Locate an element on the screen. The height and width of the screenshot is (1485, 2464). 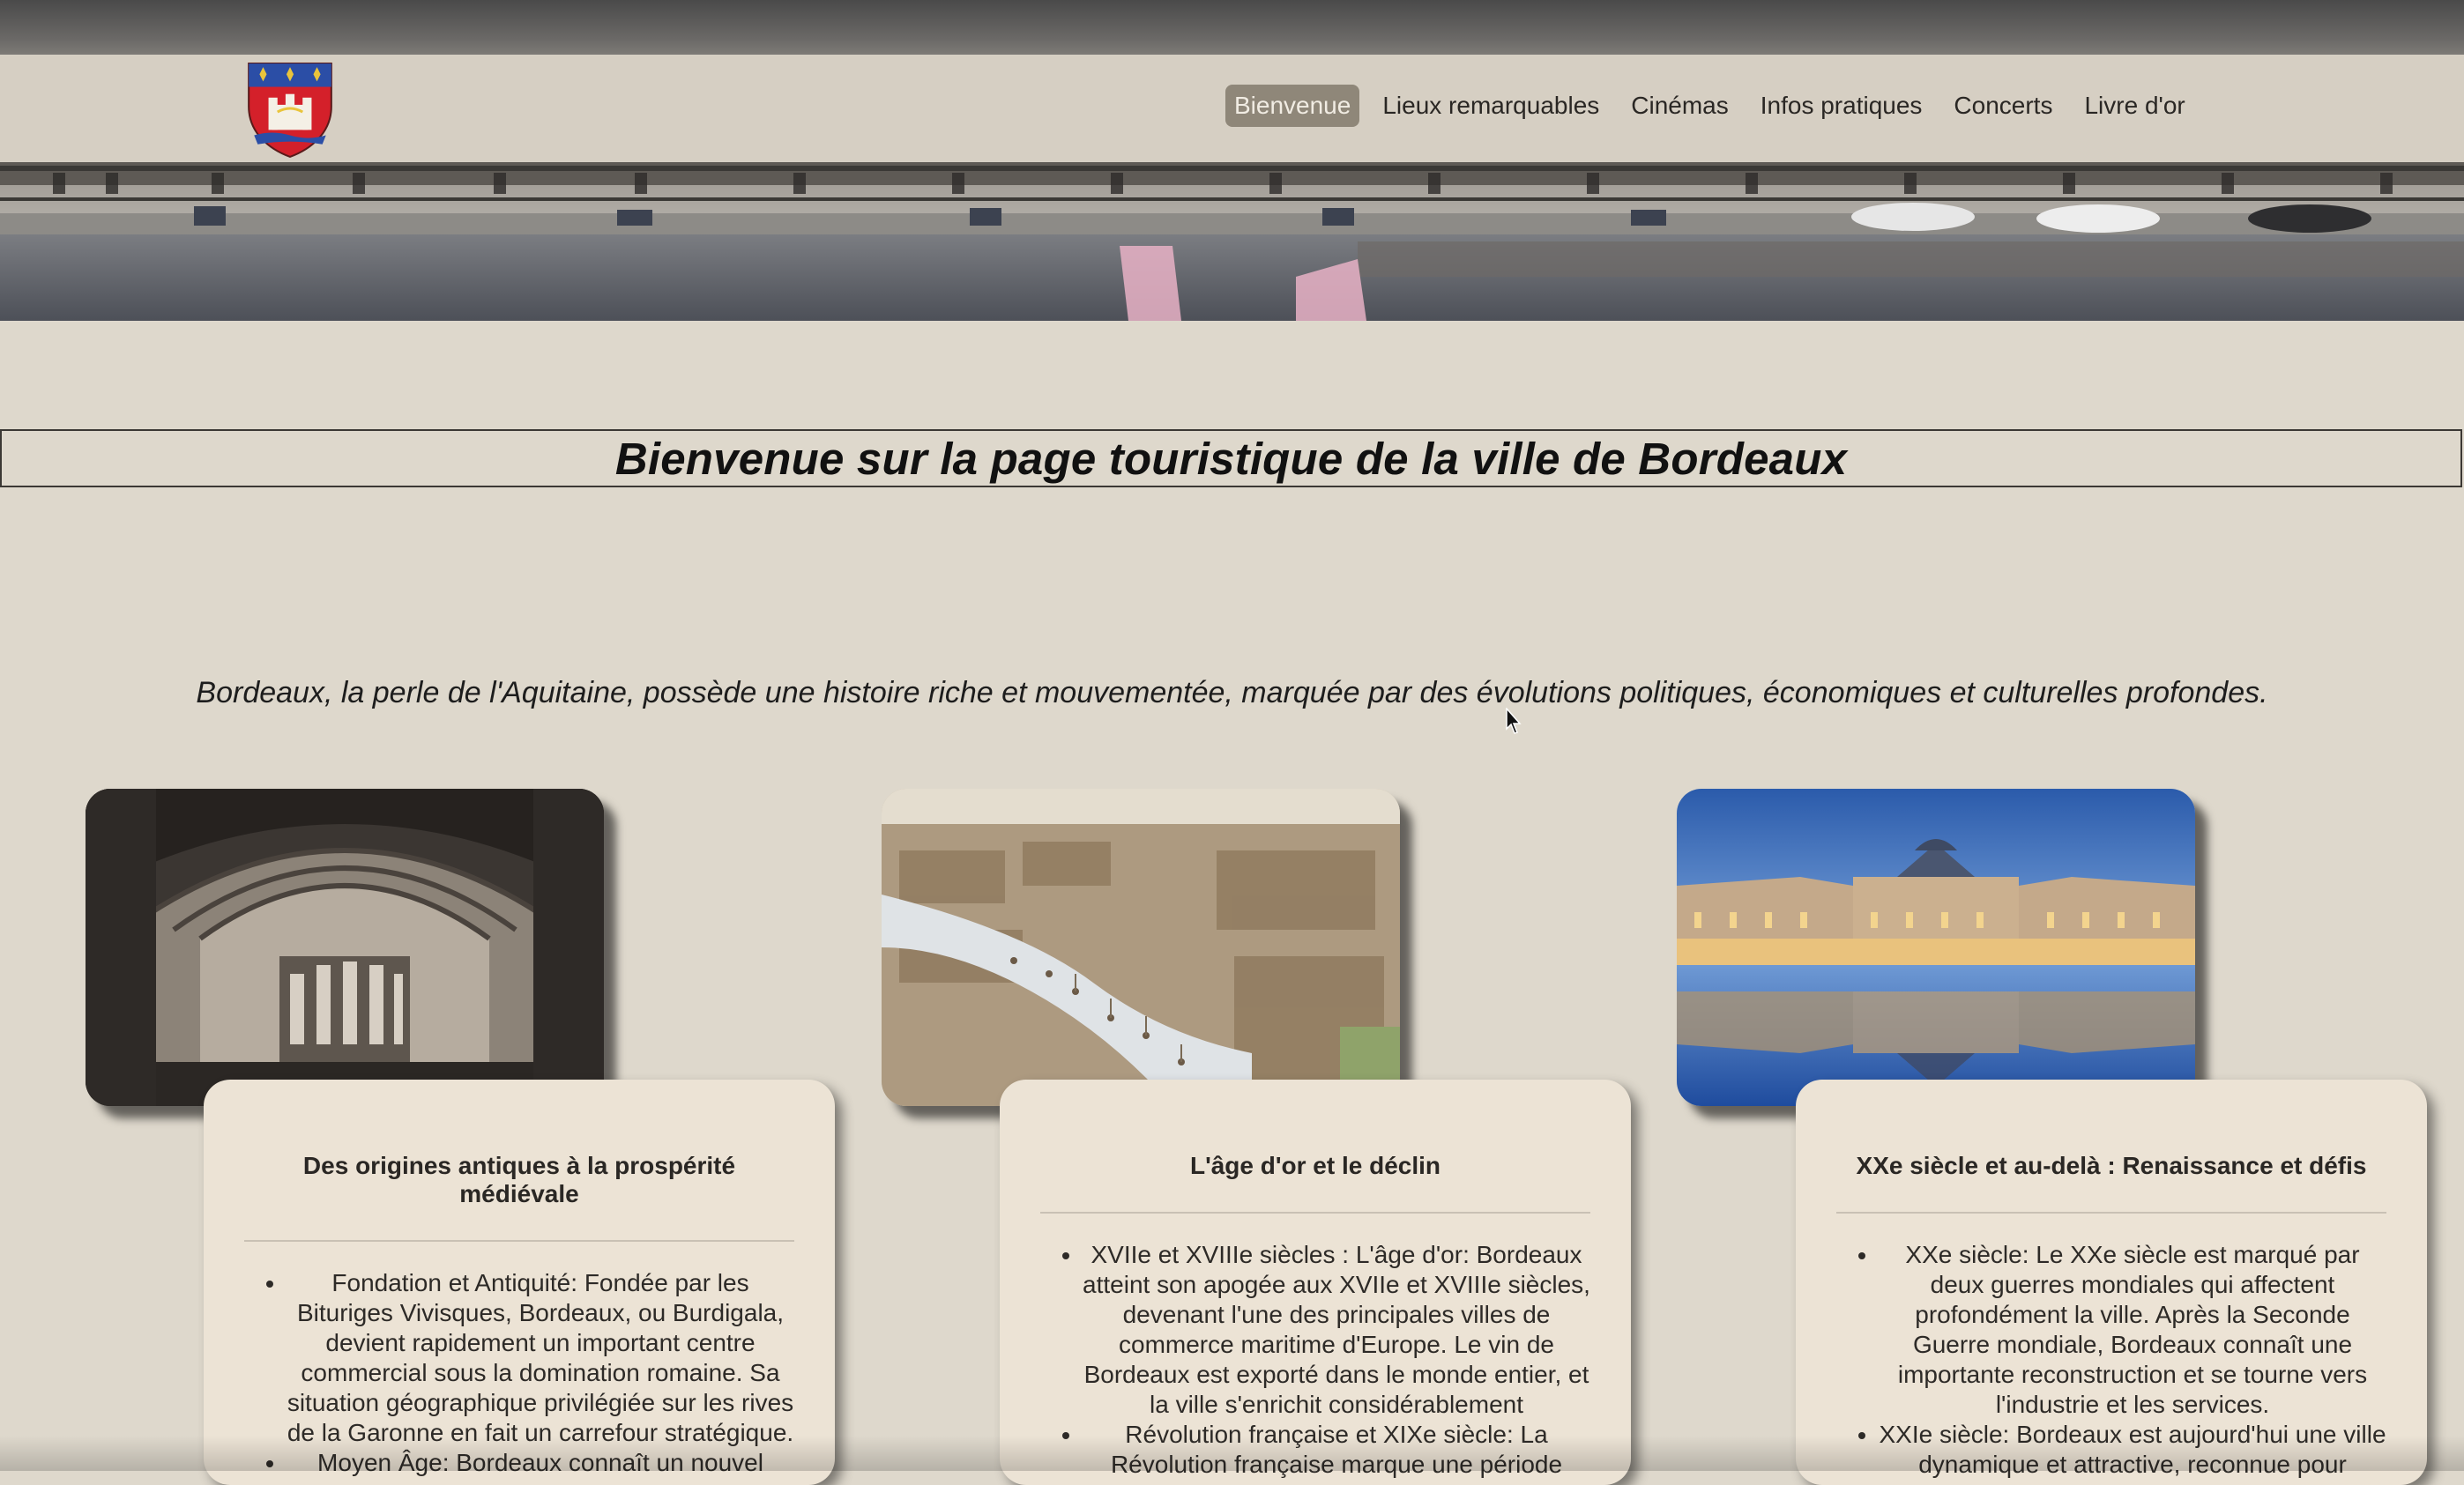
historical-bordeaux-illustration-photo is located at coordinates (1141, 948).